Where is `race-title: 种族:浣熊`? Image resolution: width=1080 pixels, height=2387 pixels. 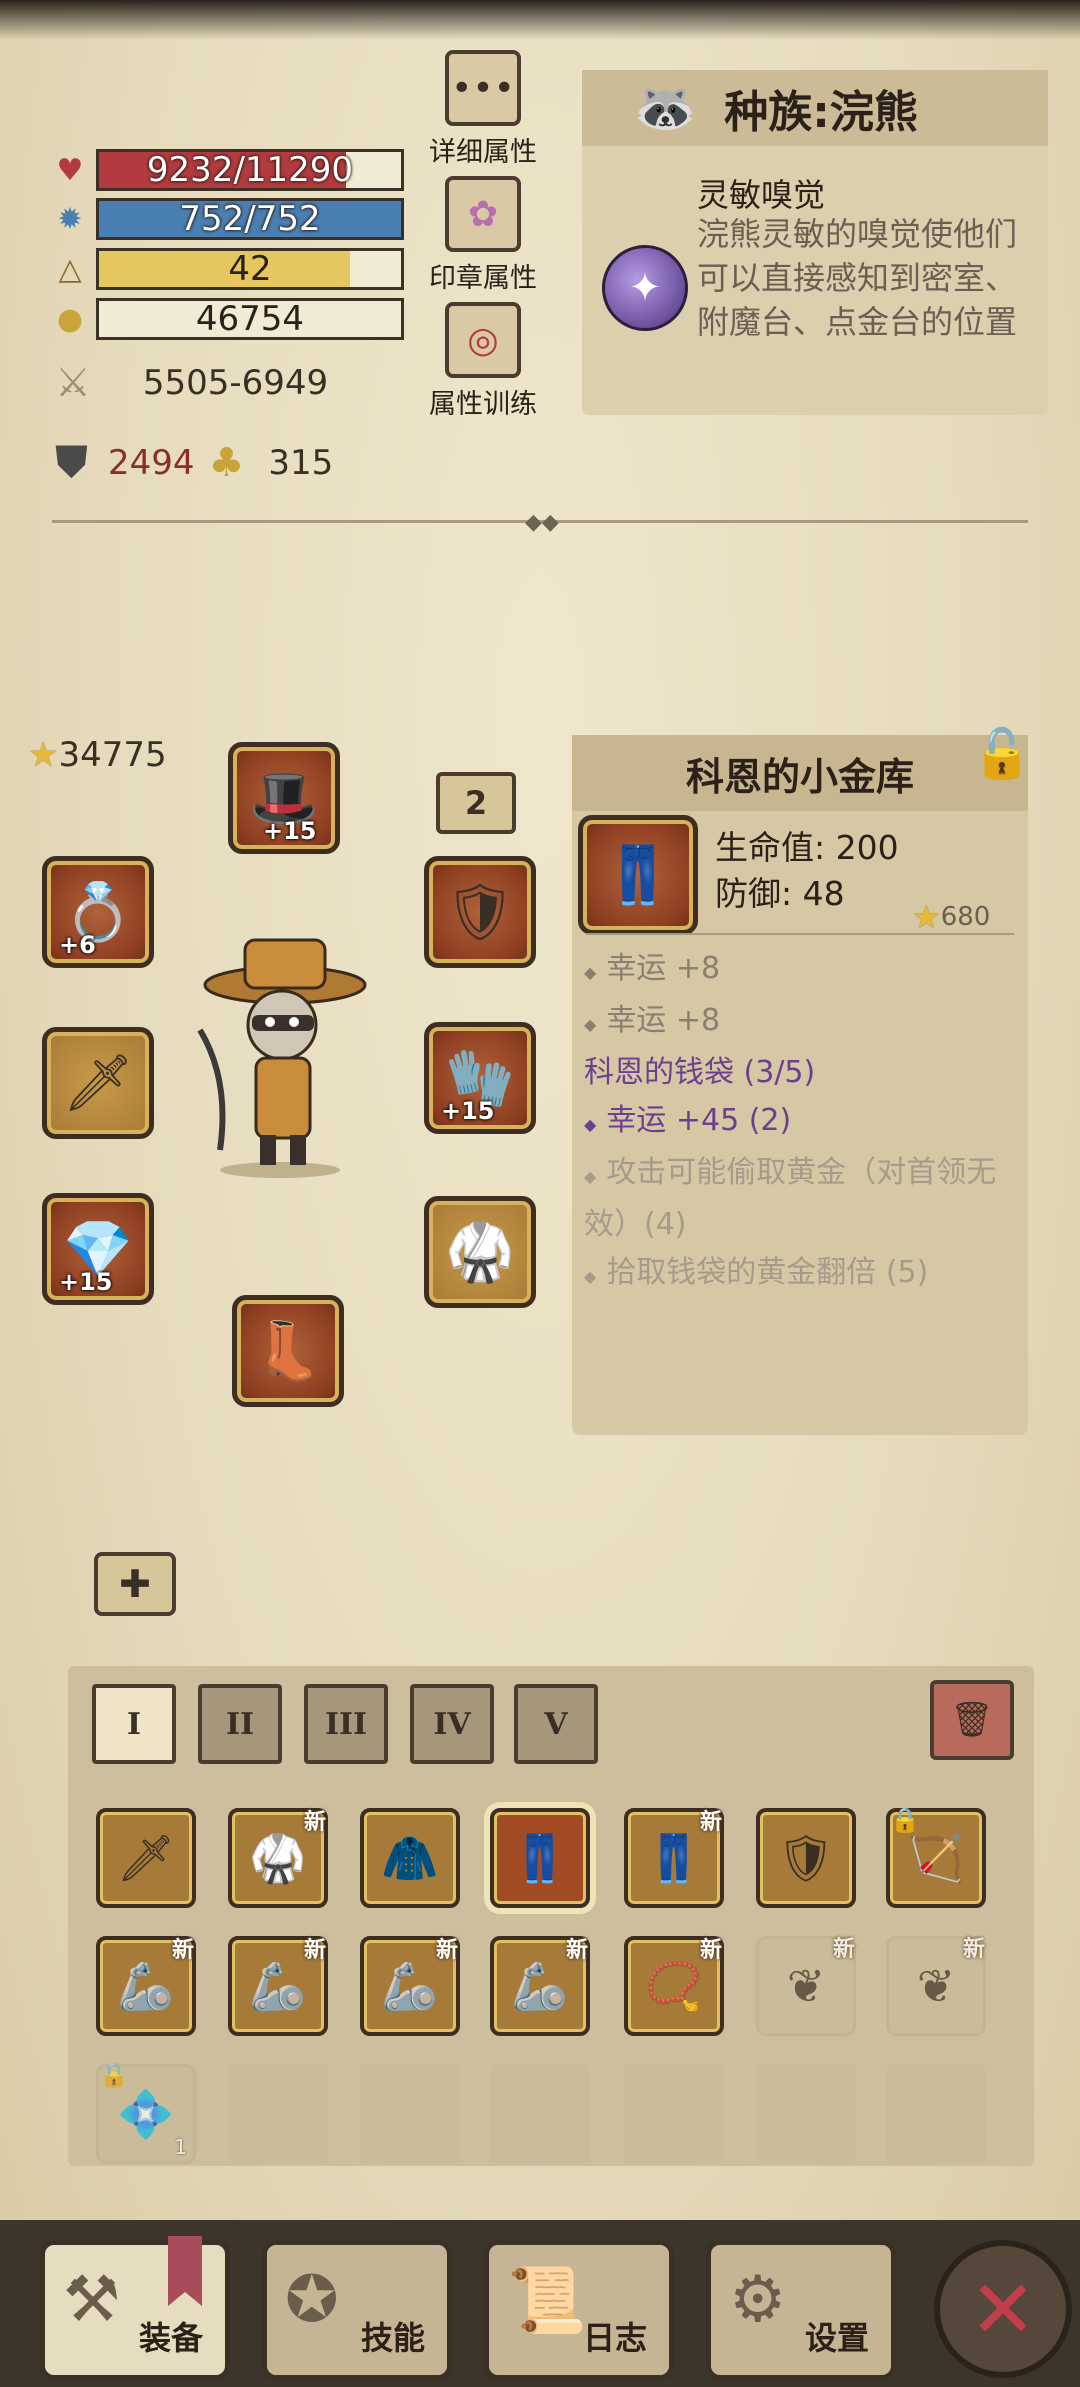
race-title: 种族:浣熊 is located at coordinates (821, 112).